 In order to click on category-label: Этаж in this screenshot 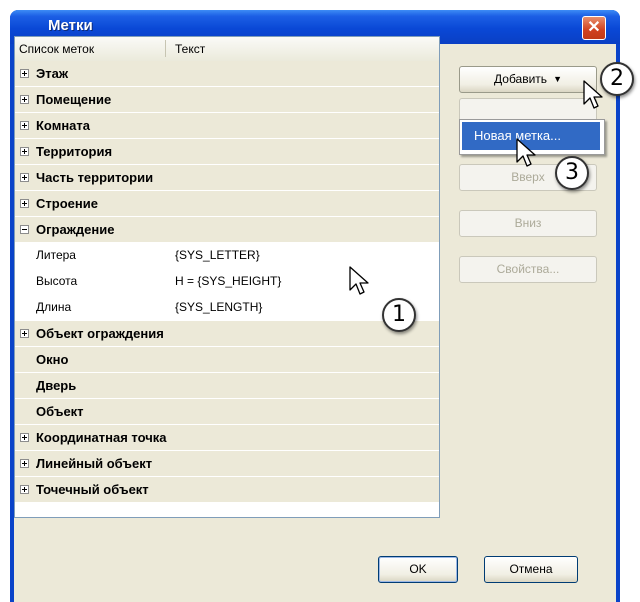, I will do `click(52, 73)`.